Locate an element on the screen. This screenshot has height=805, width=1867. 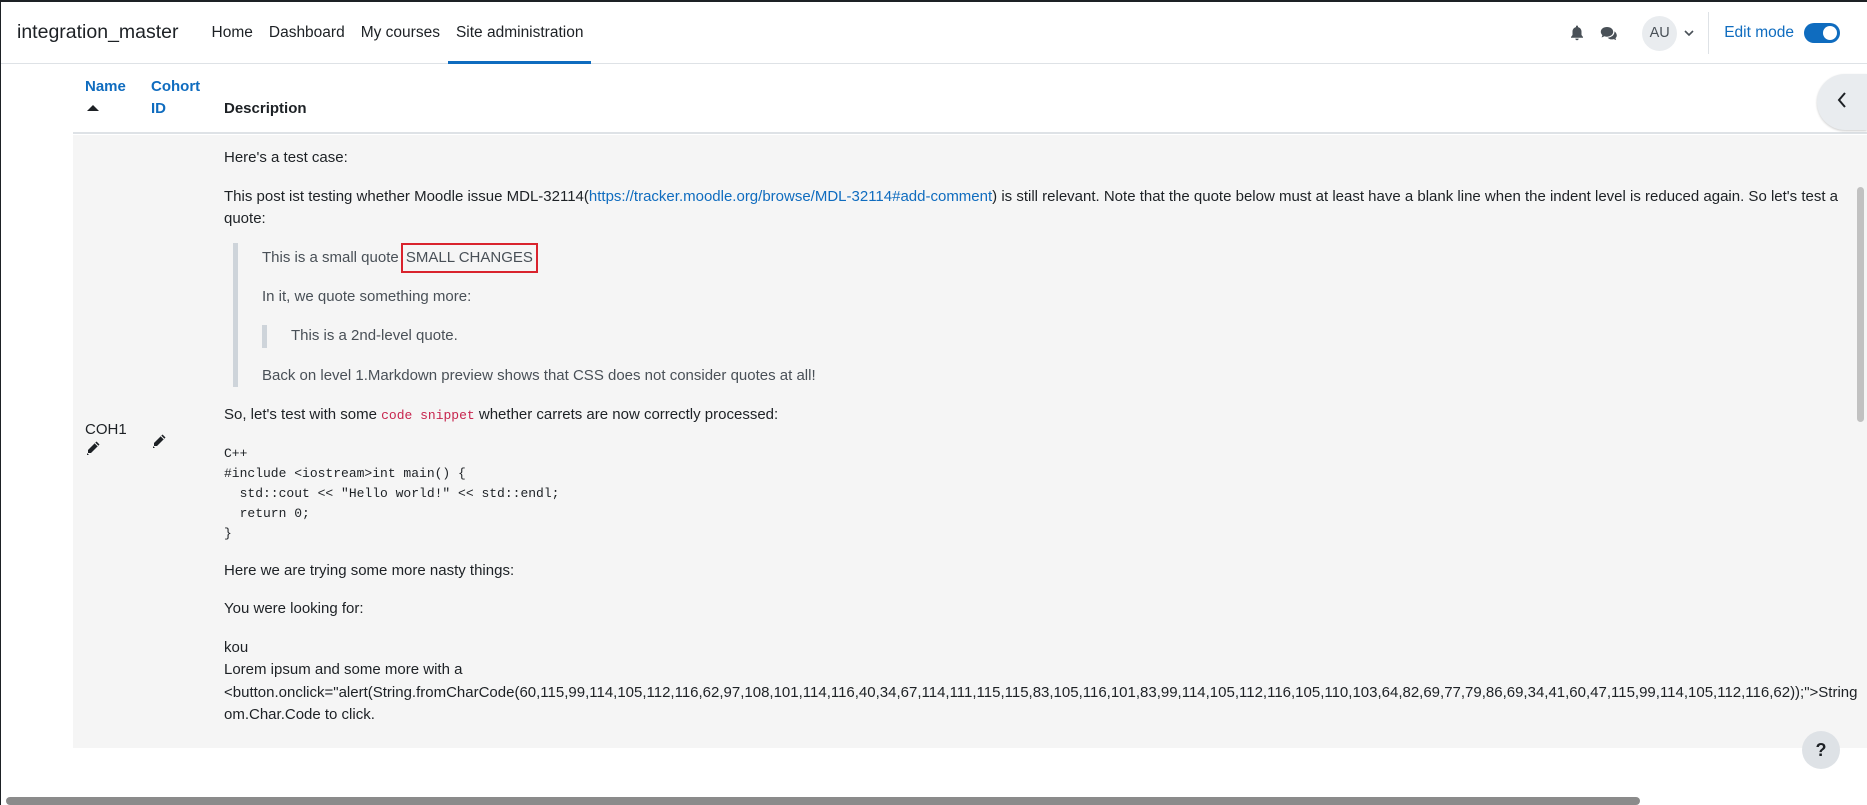
edit-name-pencil-icon is located at coordinates (106, 450).